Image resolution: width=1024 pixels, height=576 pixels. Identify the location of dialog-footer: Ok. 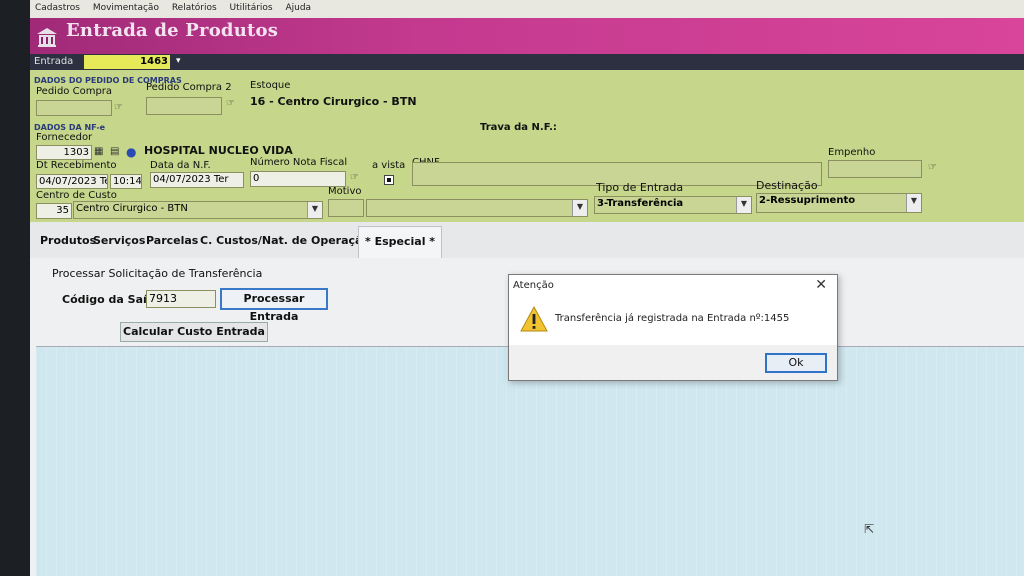
(673, 362).